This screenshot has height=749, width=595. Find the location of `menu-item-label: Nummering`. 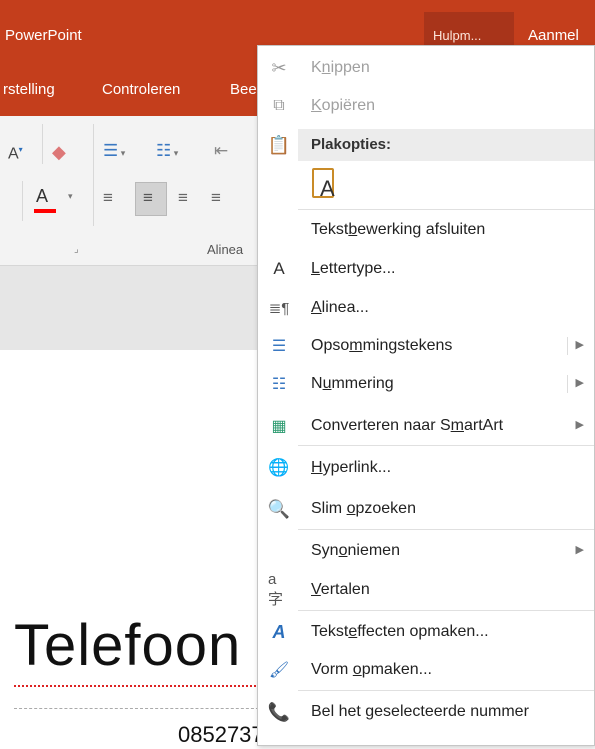

menu-item-label: Nummering is located at coordinates (352, 383).